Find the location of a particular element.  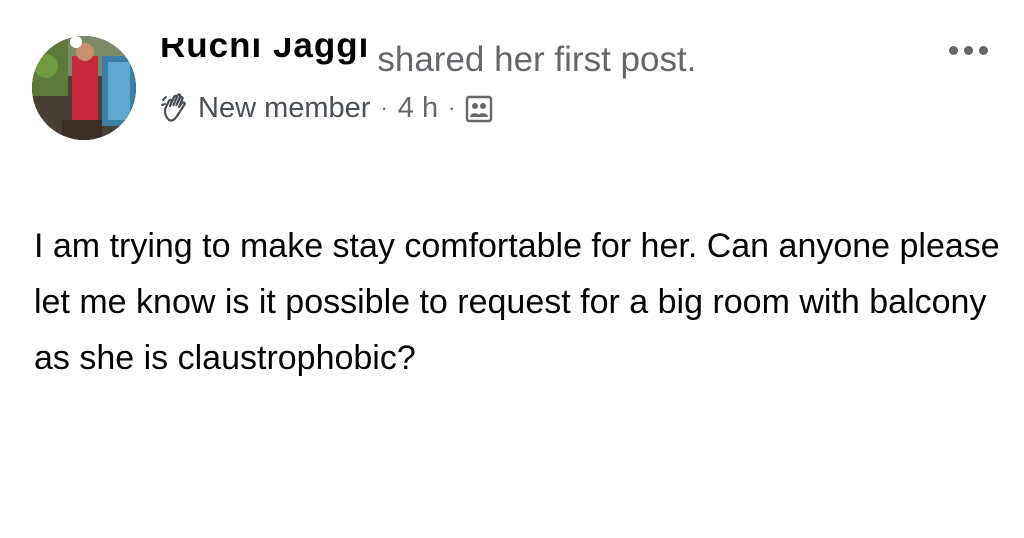

author-avatar is located at coordinates (84, 88).